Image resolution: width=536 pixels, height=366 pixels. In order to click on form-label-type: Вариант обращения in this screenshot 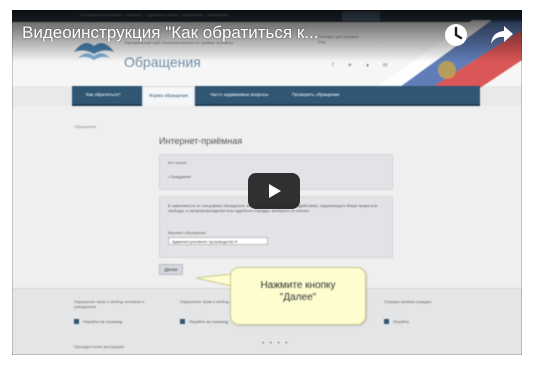, I will do `click(187, 232)`.